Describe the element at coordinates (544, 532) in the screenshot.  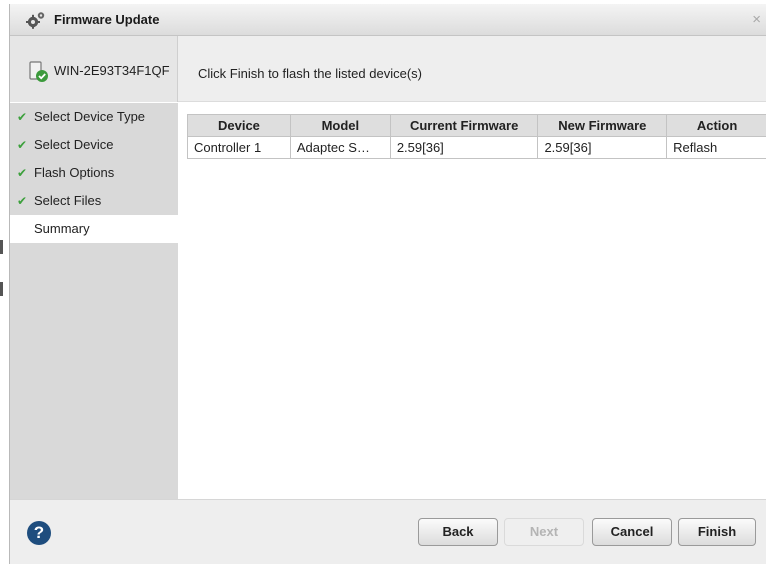
I see `next-button: Next` at that location.